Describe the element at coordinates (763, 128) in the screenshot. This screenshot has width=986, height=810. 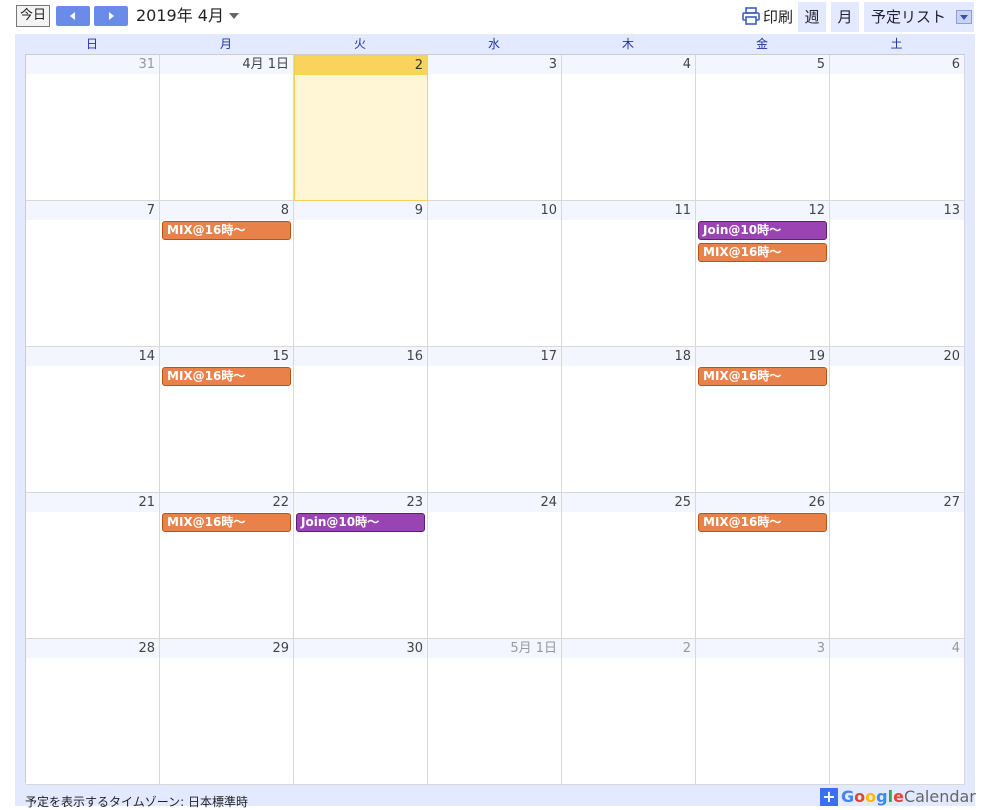
I see `day-cell: 5` at that location.